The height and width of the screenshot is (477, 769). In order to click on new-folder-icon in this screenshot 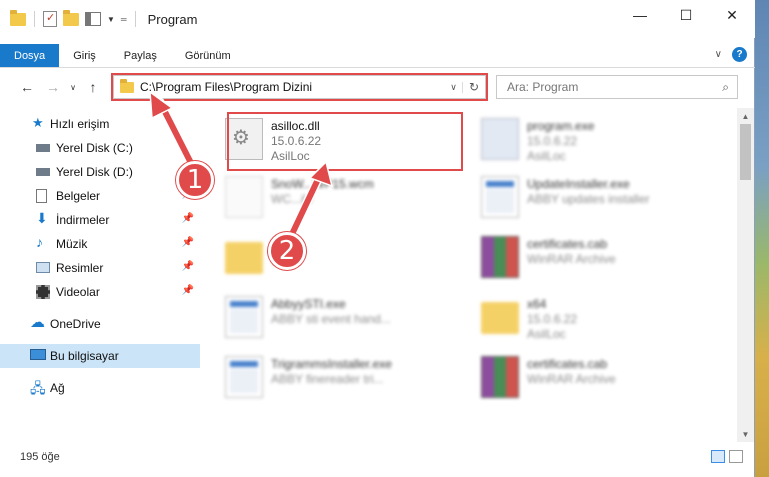, I will do `click(71, 17)`.